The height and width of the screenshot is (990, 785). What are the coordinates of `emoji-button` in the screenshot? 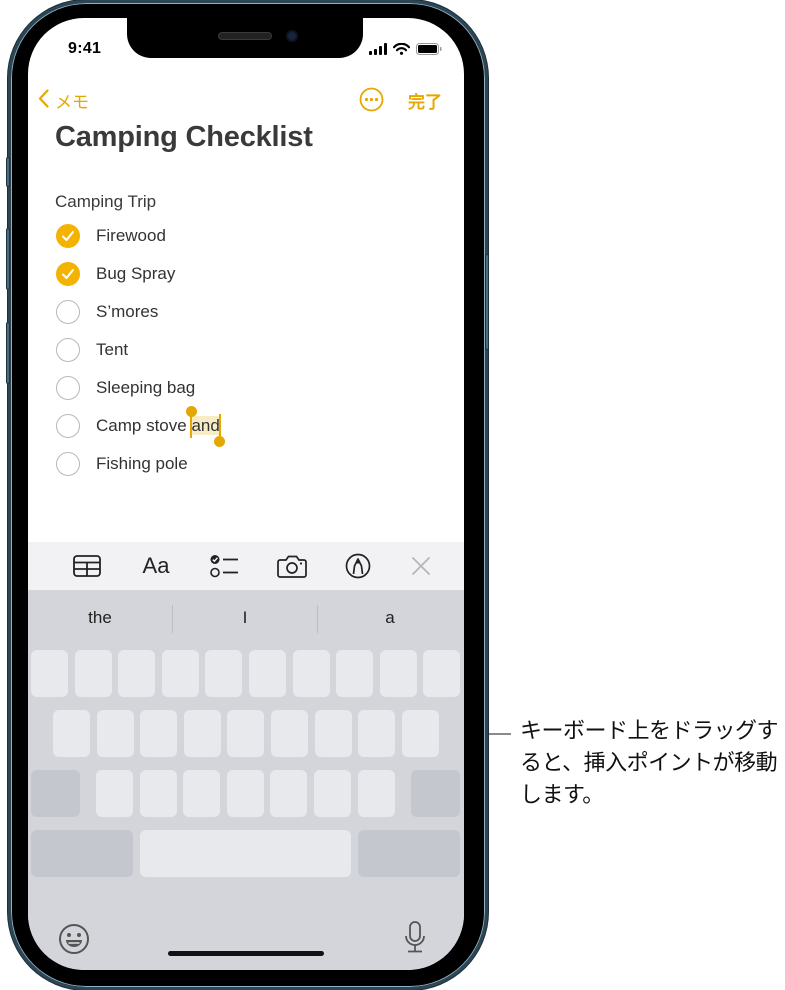 It's located at (74, 941).